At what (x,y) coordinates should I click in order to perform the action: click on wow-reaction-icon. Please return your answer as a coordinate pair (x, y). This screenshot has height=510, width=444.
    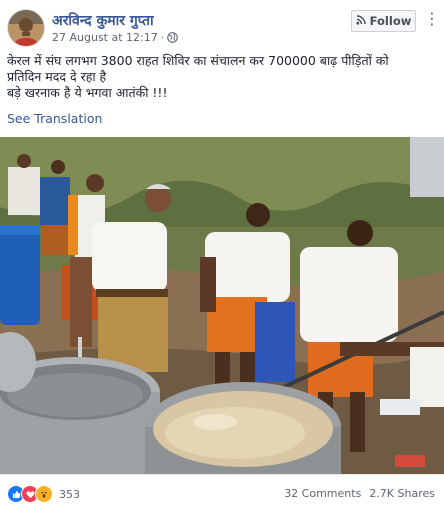
    Looking at the image, I should click on (44, 494).